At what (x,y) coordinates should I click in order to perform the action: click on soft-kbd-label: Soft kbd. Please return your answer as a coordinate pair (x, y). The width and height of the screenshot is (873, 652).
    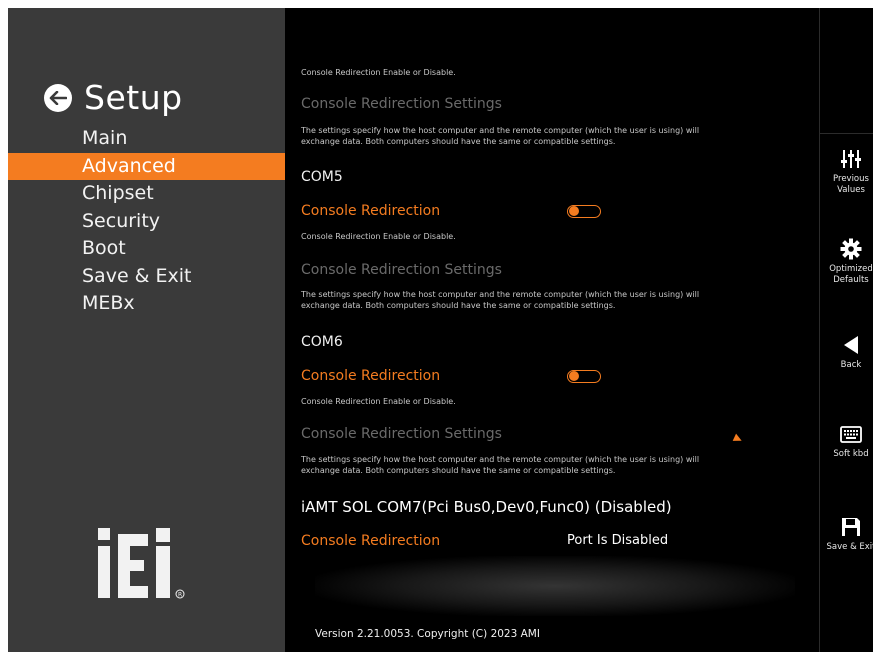
    Looking at the image, I should click on (851, 454).